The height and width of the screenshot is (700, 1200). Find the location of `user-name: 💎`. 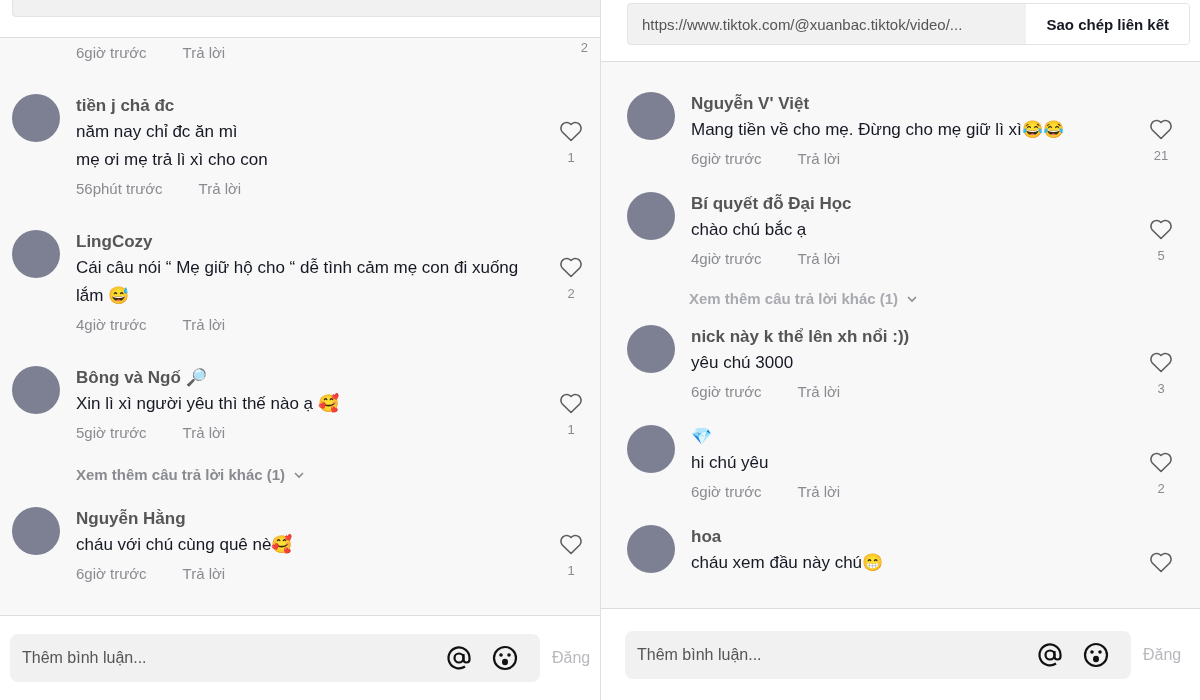

user-name: 💎 is located at coordinates (910, 437).